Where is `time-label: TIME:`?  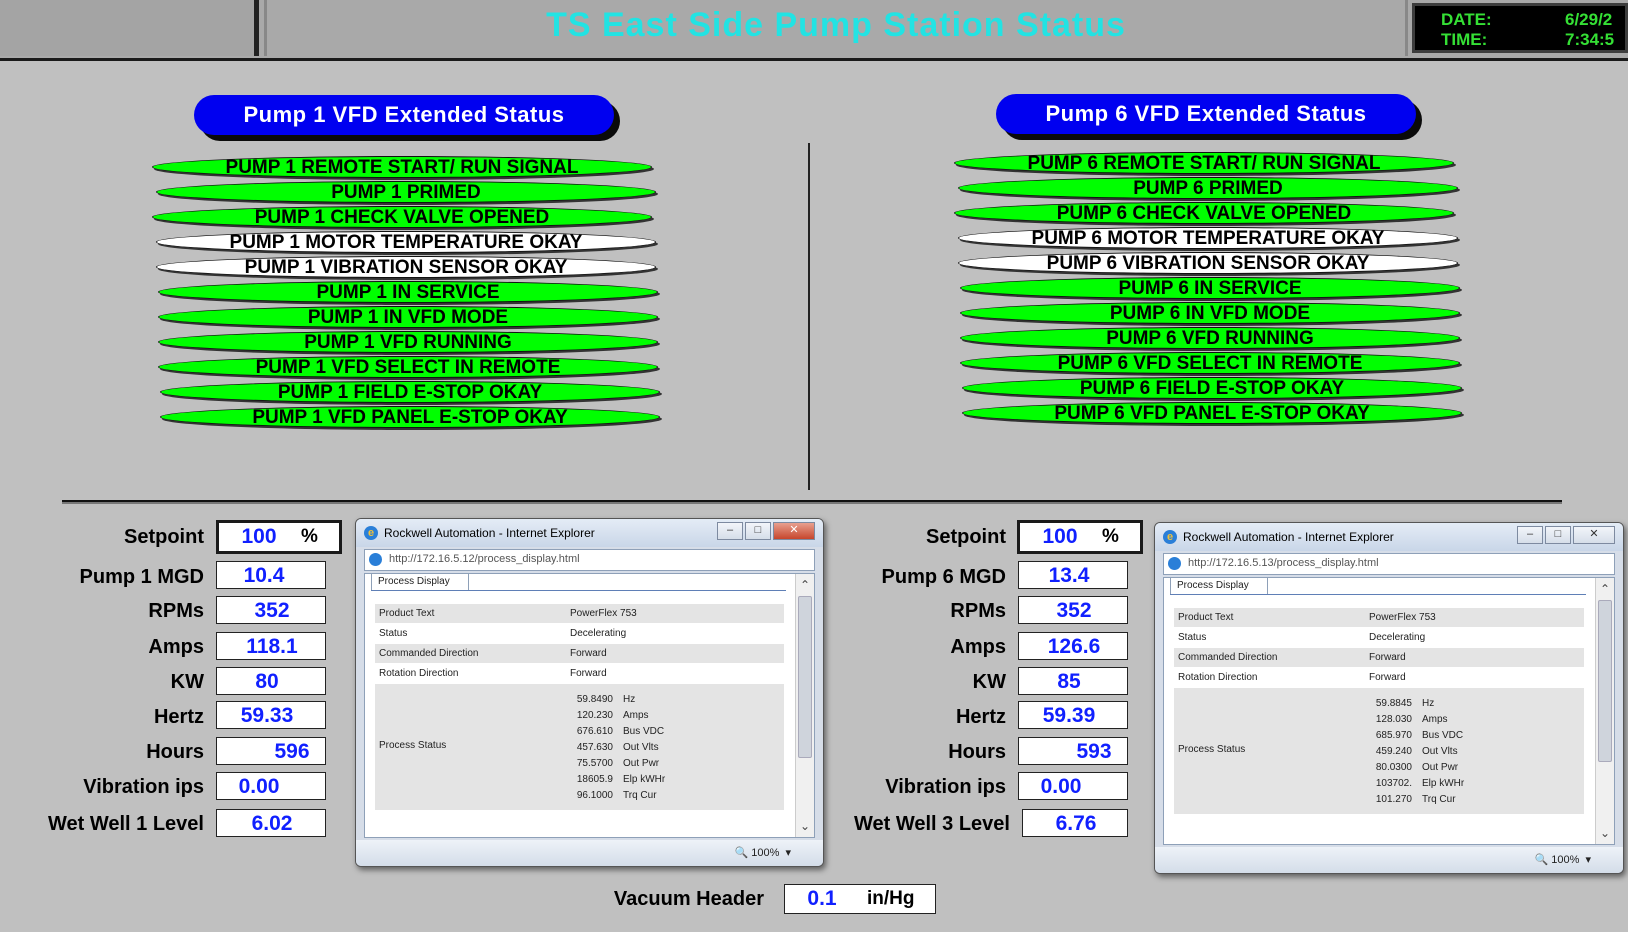
time-label: TIME: is located at coordinates (1464, 39).